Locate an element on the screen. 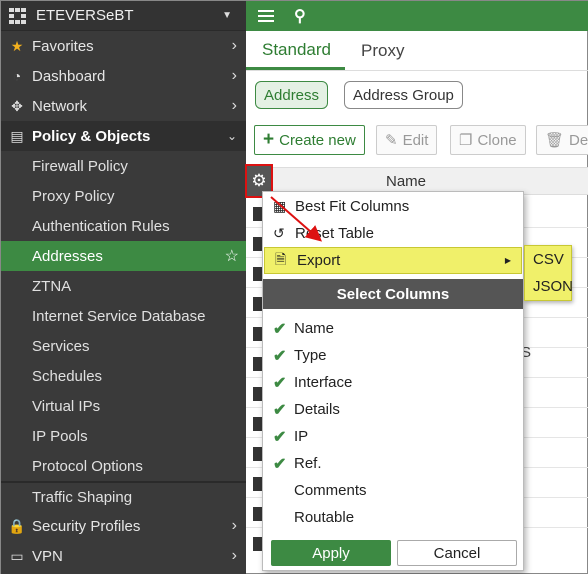 Image resolution: width=588 pixels, height=574 pixels. clone-label: Clone is located at coordinates (497, 140).